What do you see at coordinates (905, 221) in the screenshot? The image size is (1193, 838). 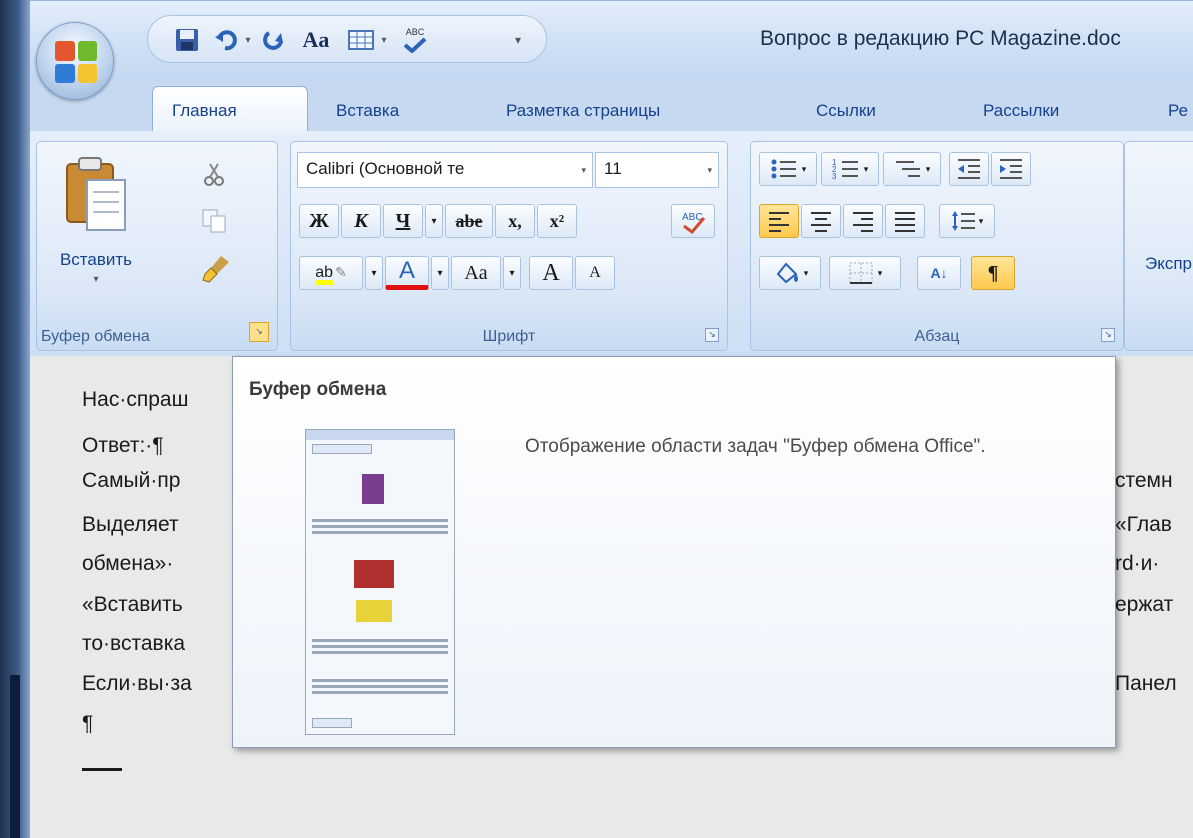 I see `justify-button` at bounding box center [905, 221].